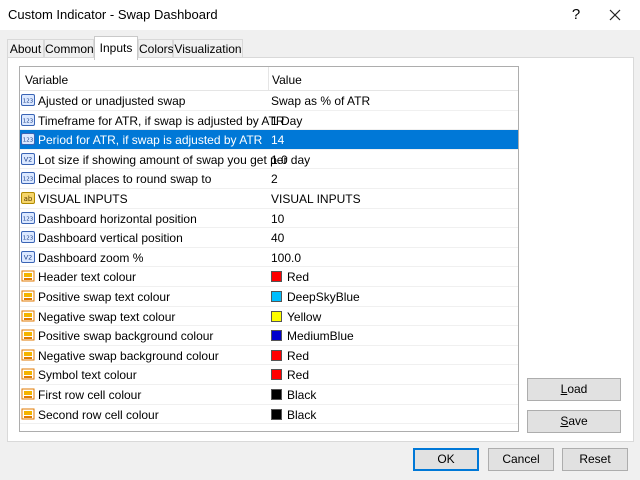 The image size is (640, 480). What do you see at coordinates (574, 389) in the screenshot?
I see `load-button: Load` at bounding box center [574, 389].